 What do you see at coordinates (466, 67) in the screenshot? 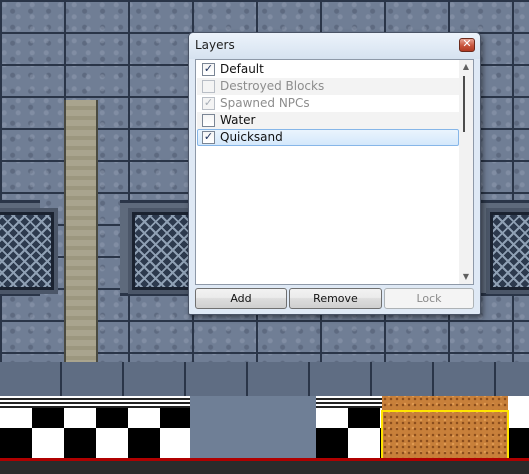
I see `scroll-up-arrow-icon: ▲` at bounding box center [466, 67].